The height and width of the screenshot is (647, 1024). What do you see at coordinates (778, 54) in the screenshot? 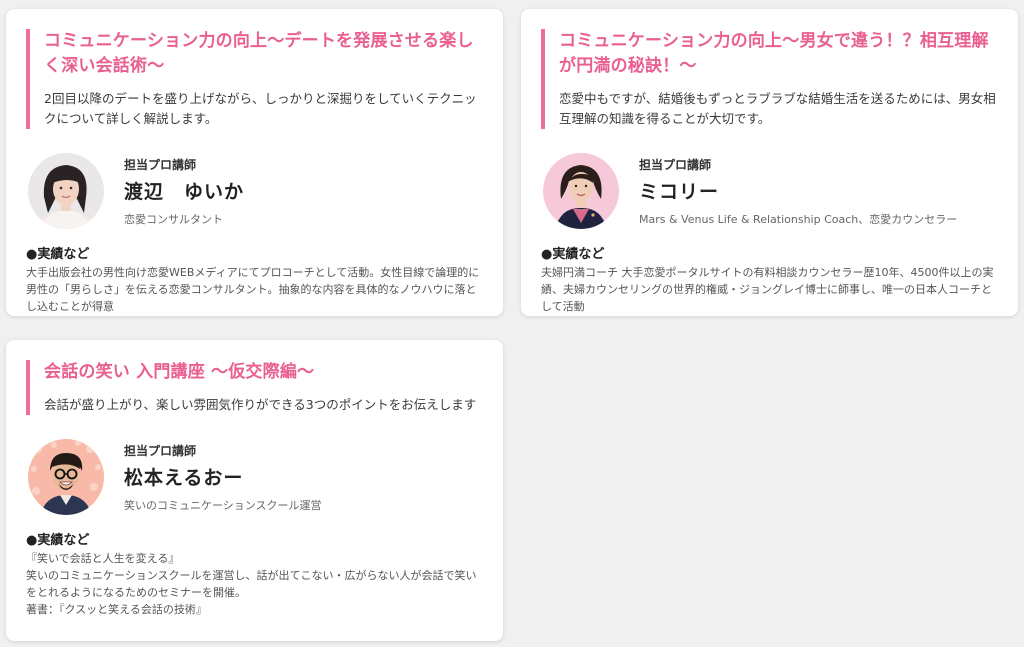
I see `course-title: コミュニケーション力の向上〜男女で違う！？相互理解が円満の秘訣！〜` at bounding box center [778, 54].